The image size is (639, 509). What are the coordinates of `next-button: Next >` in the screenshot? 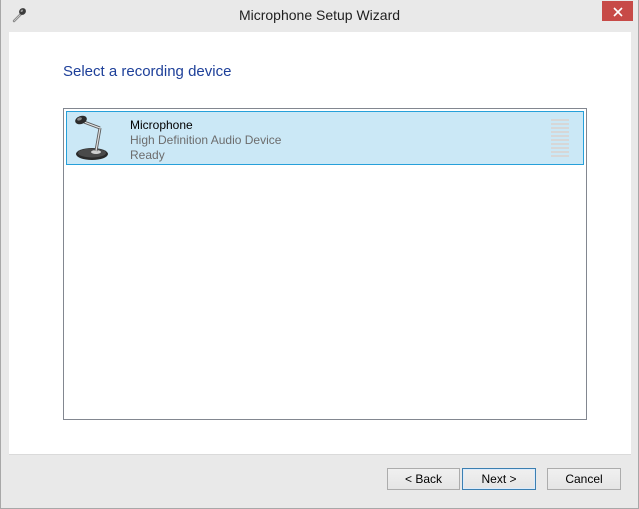 It's located at (499, 479).